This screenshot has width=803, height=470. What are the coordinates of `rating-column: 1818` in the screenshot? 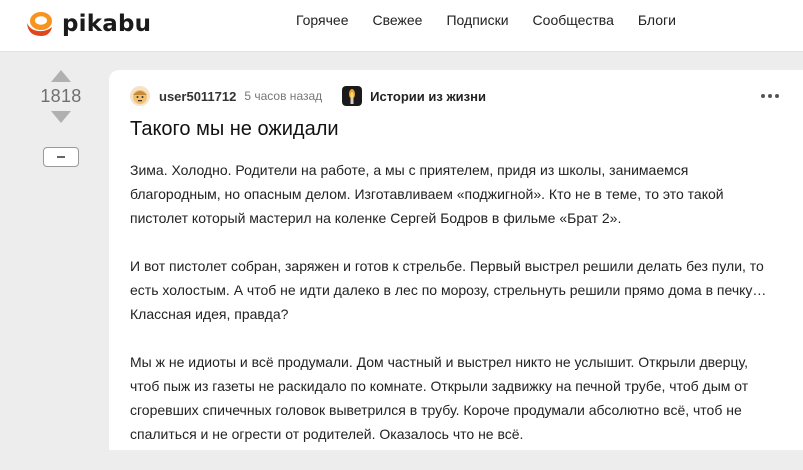 It's located at (61, 118).